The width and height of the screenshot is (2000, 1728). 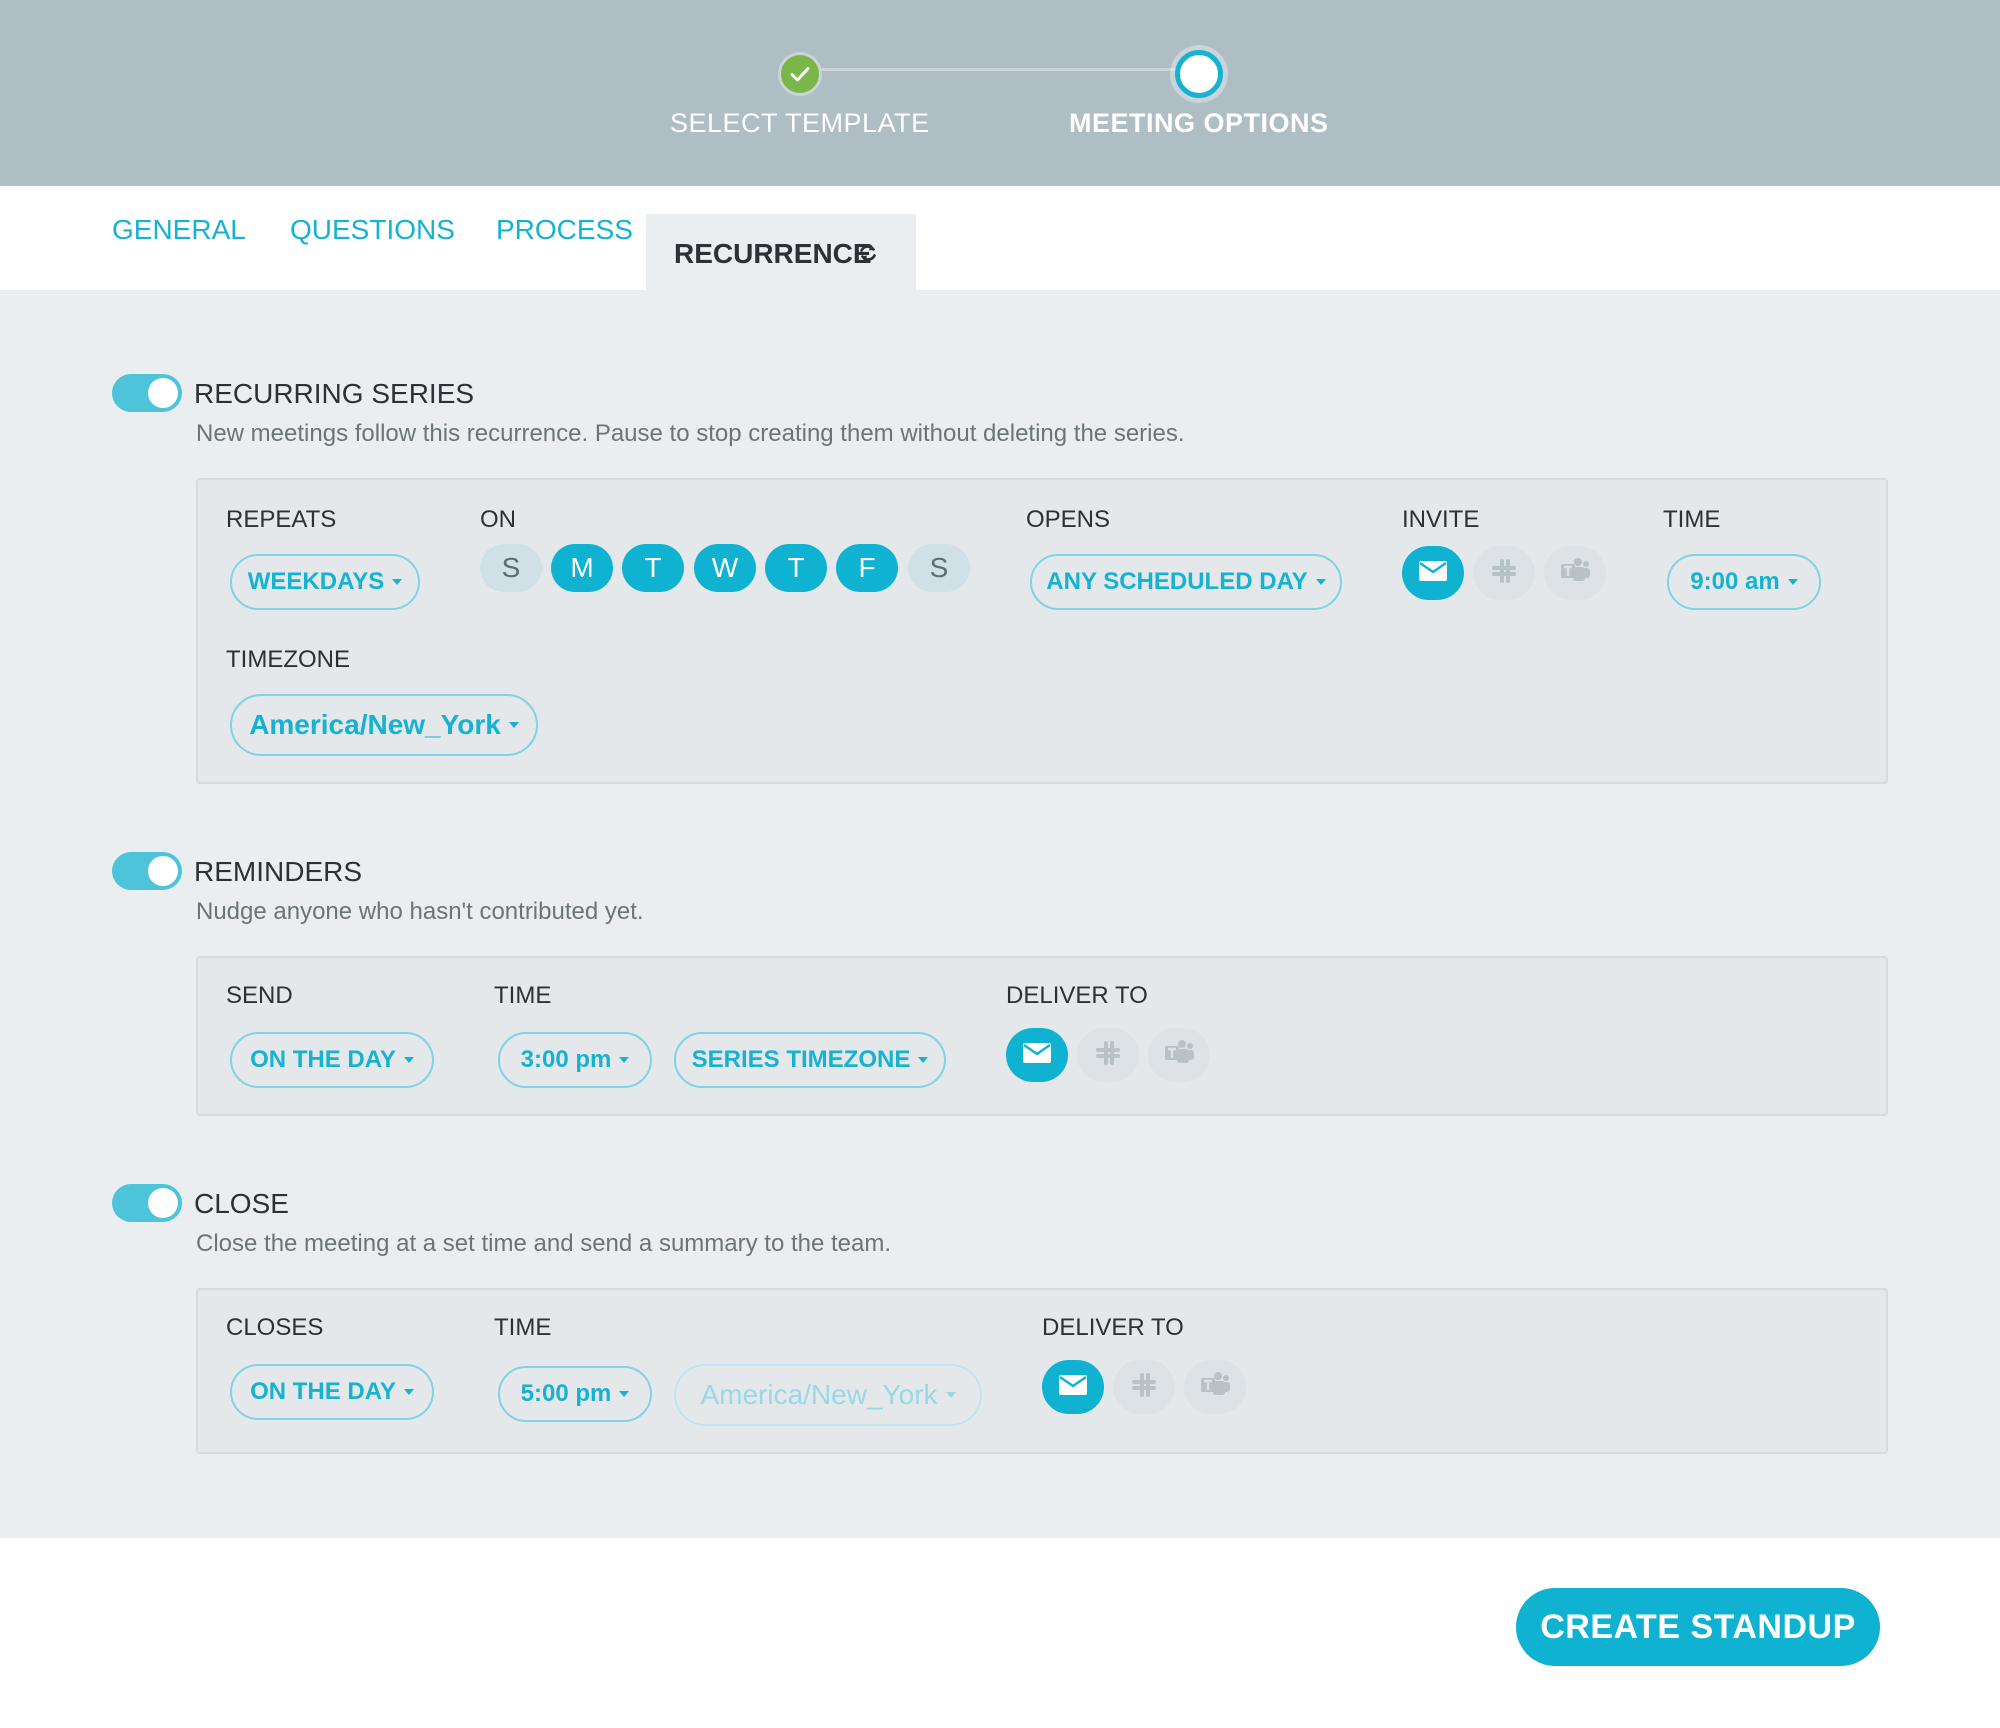 I want to click on repeats-label: REPEATS, so click(x=281, y=519).